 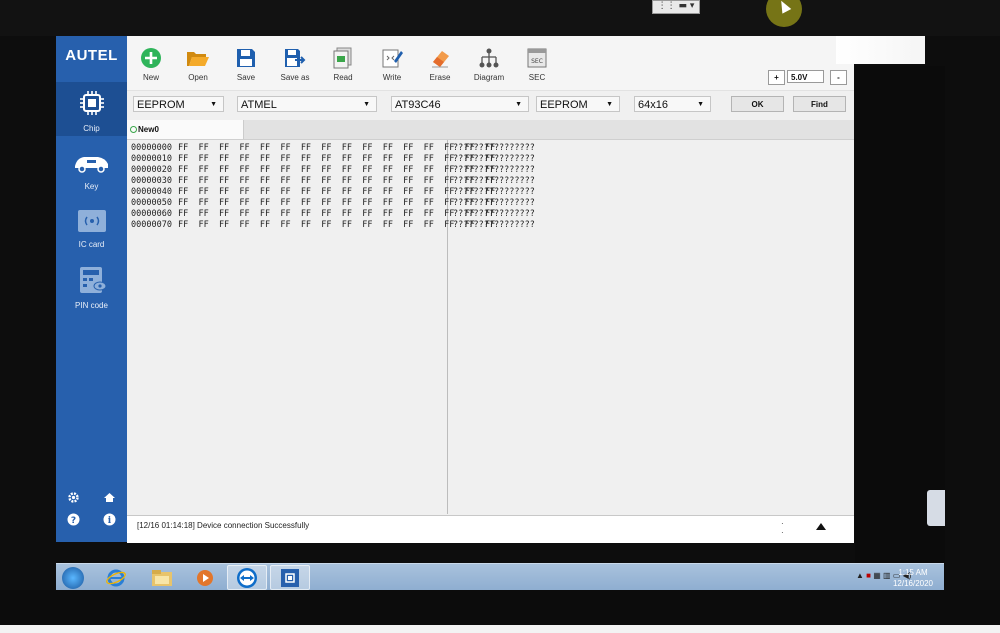 What do you see at coordinates (73, 519) in the screenshot?
I see `help-icon: ?` at bounding box center [73, 519].